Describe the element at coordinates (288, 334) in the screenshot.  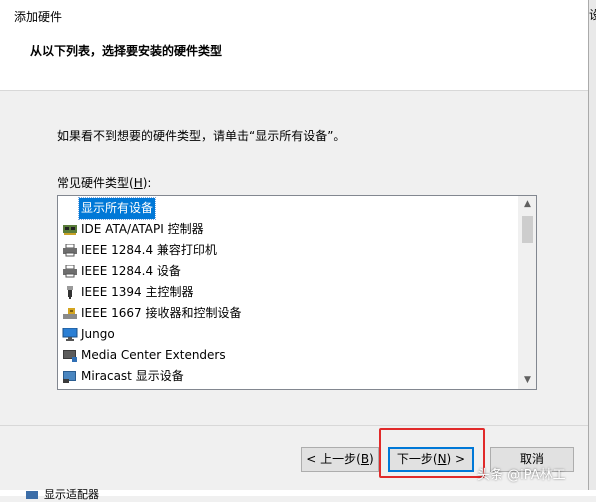
I see `list-item-jungo: Jungo` at that location.